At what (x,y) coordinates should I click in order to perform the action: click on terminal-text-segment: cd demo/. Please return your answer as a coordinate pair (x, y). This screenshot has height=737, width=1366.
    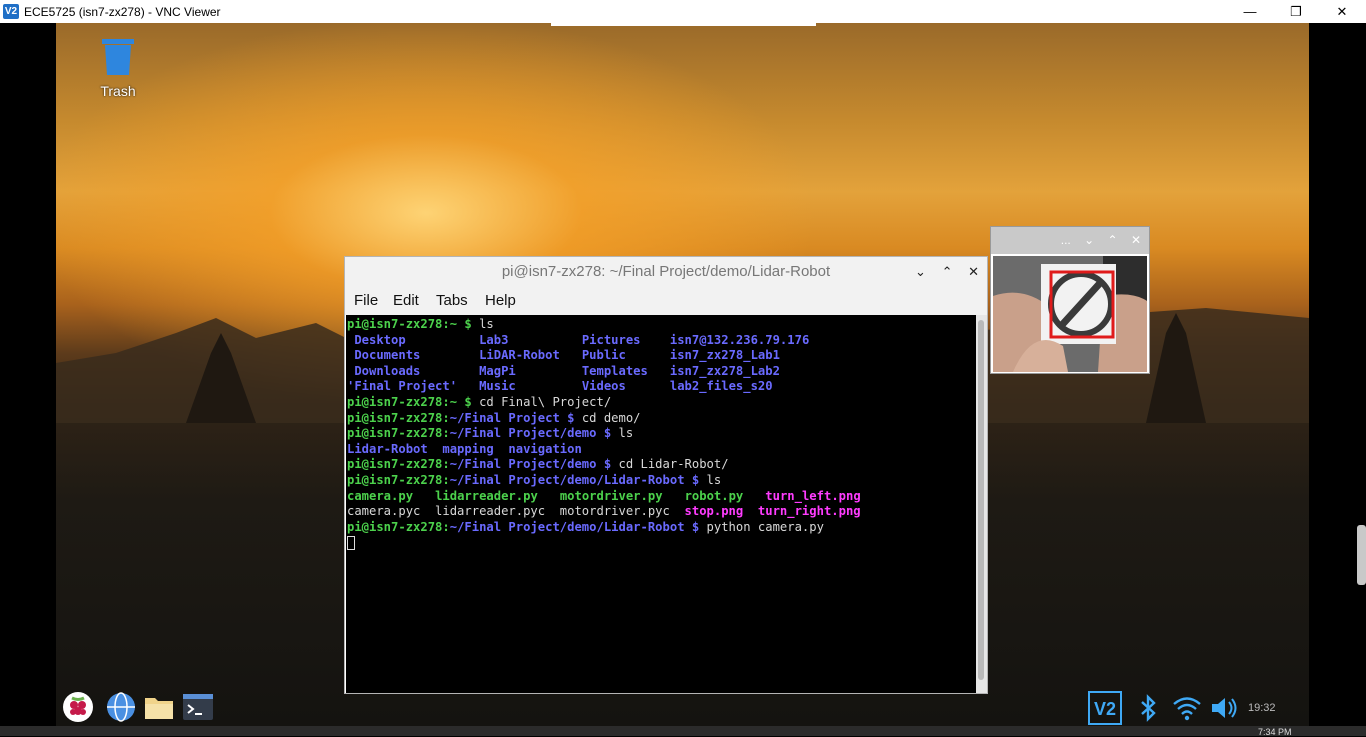
    Looking at the image, I should click on (611, 417).